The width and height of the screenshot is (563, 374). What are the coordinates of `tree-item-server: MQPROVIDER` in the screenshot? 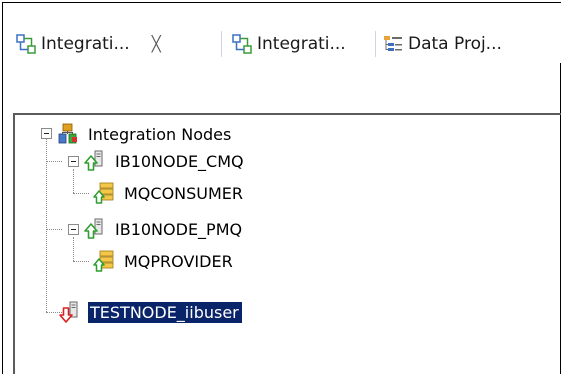 It's located at (164, 261).